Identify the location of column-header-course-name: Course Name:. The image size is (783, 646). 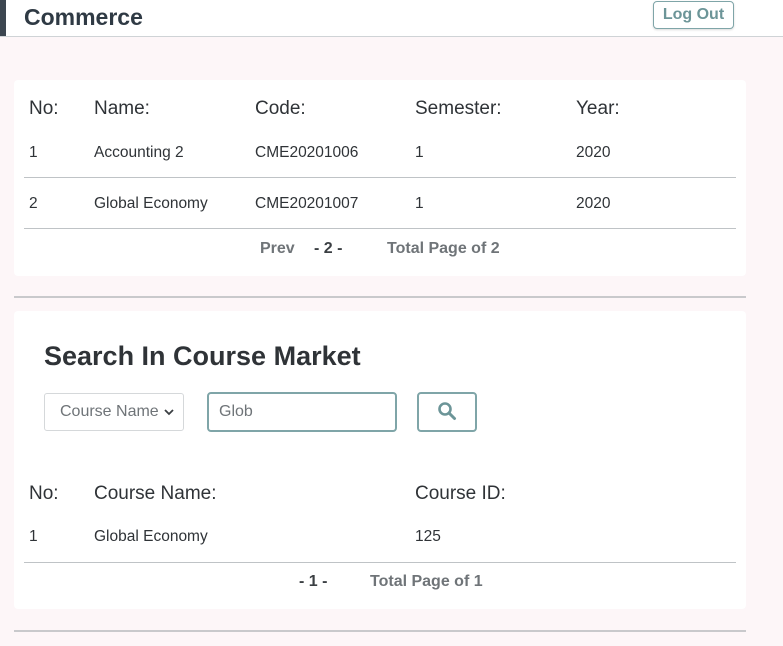
(155, 493).